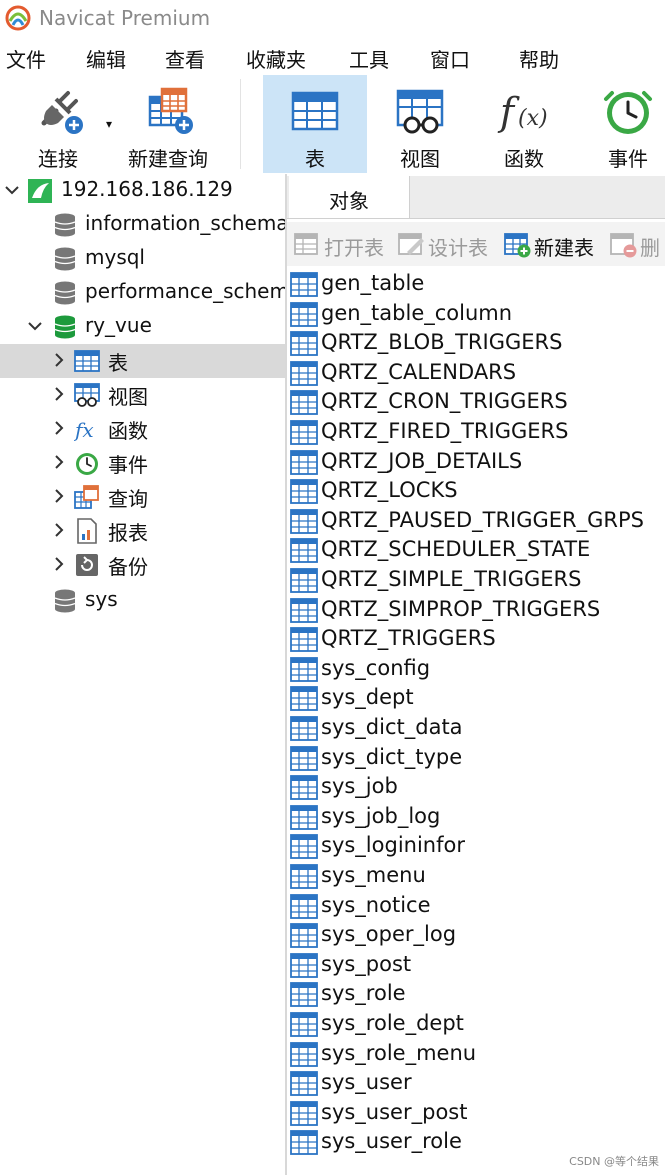 Image resolution: width=665 pixels, height=1175 pixels. Describe the element at coordinates (142, 565) in the screenshot. I see `tree-backups: 备份` at that location.